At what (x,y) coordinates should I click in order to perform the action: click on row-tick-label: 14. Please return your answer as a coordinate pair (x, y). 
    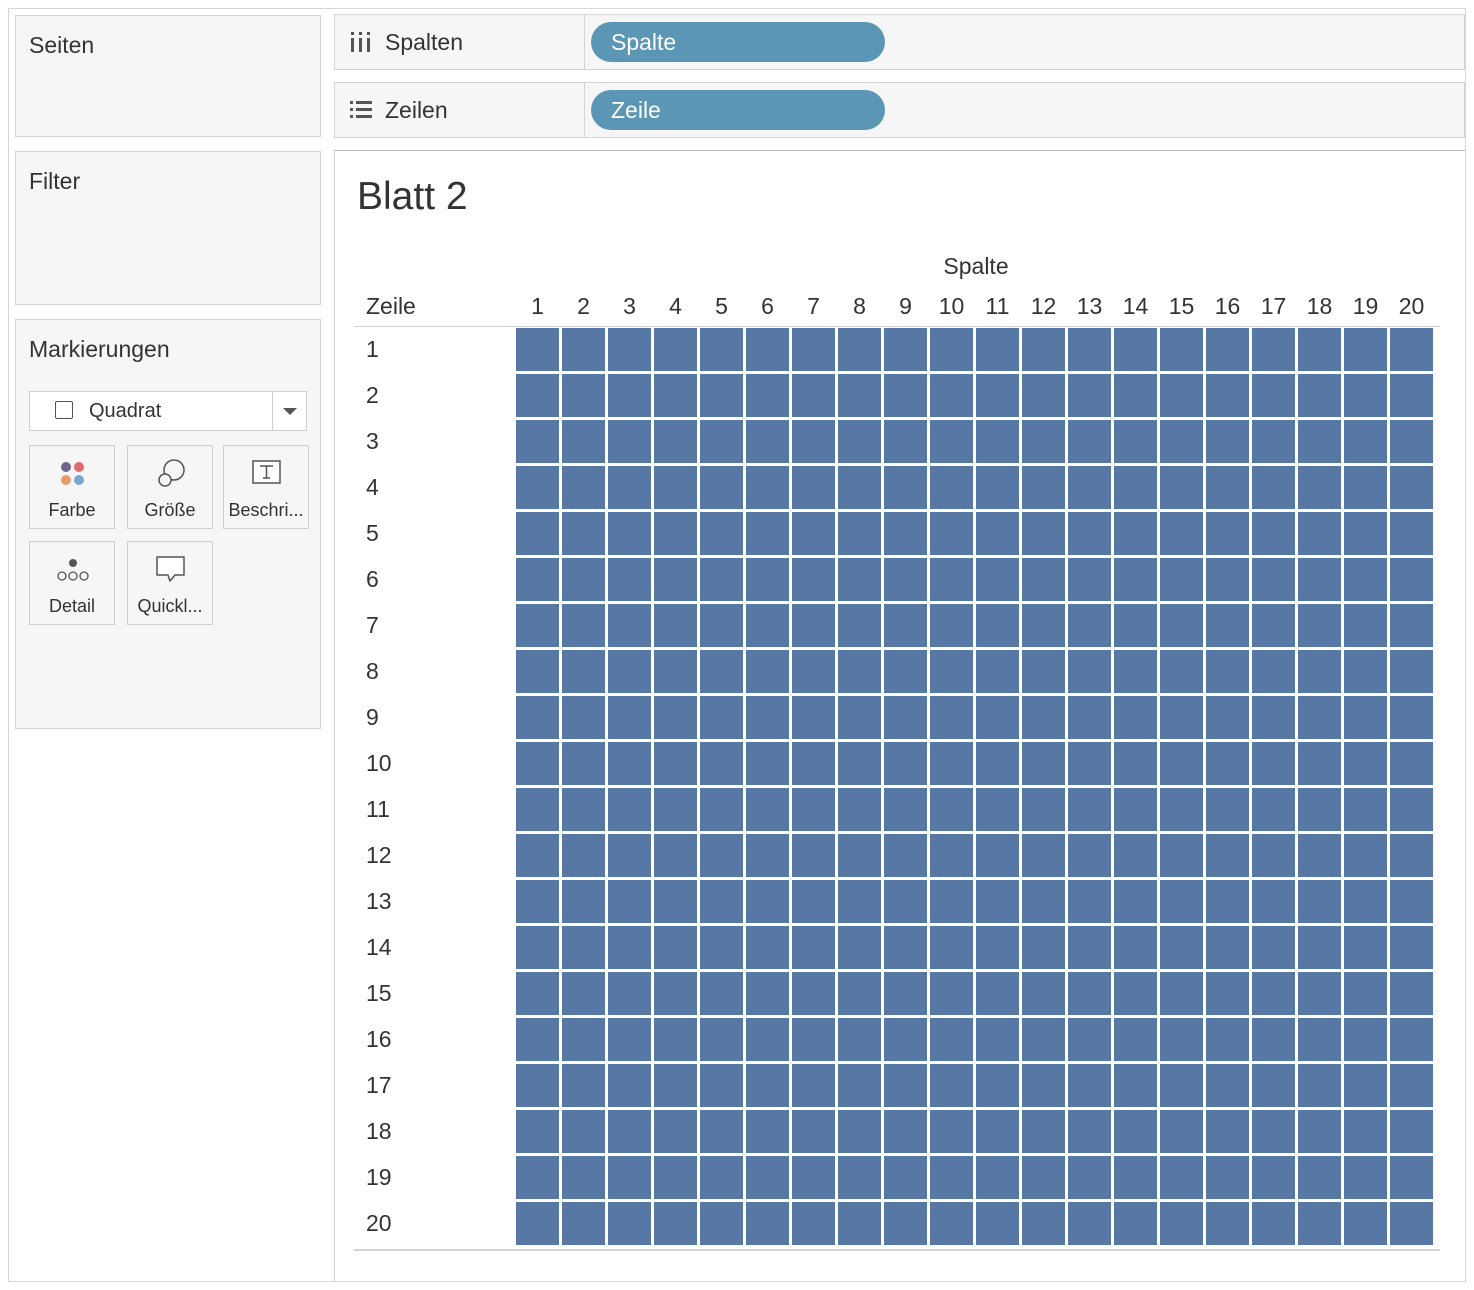
    Looking at the image, I should click on (379, 947).